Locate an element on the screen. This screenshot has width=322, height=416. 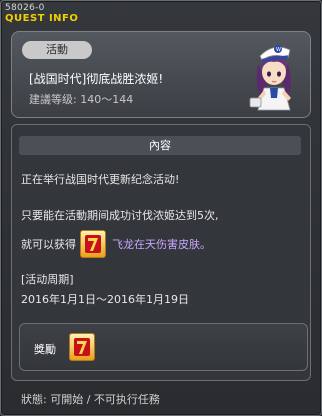
reward-item-name: 飞龙在天伤害皮肤。 is located at coordinates (161, 244).